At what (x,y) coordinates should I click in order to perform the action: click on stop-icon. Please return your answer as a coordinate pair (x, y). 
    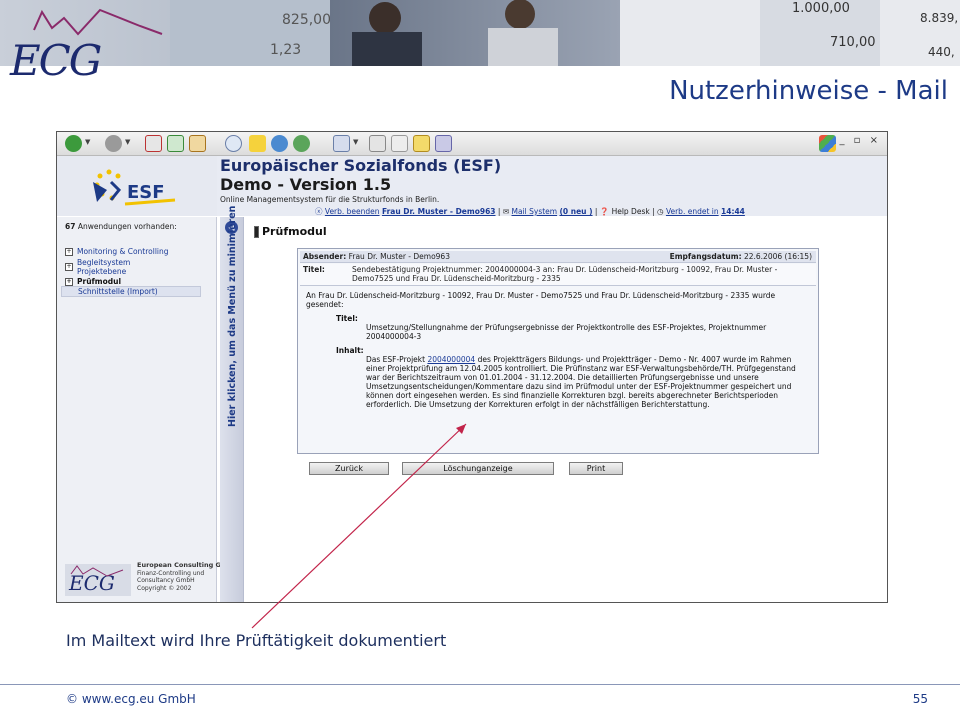
    Looking at the image, I should click on (153, 143).